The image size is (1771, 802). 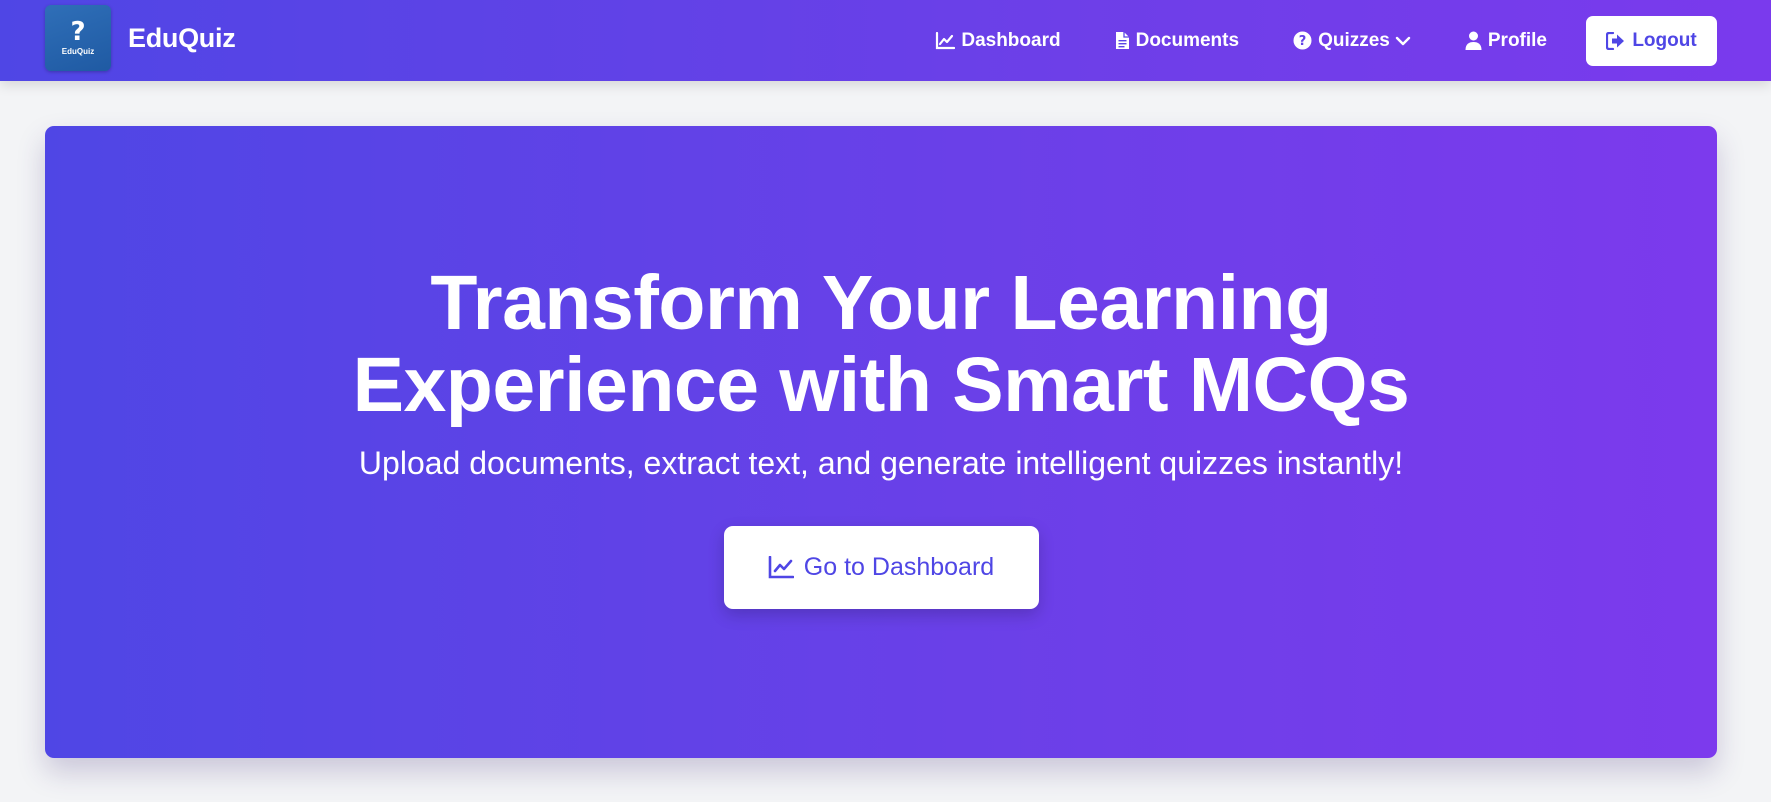 I want to click on logo-text: EduQuiz, so click(x=78, y=51).